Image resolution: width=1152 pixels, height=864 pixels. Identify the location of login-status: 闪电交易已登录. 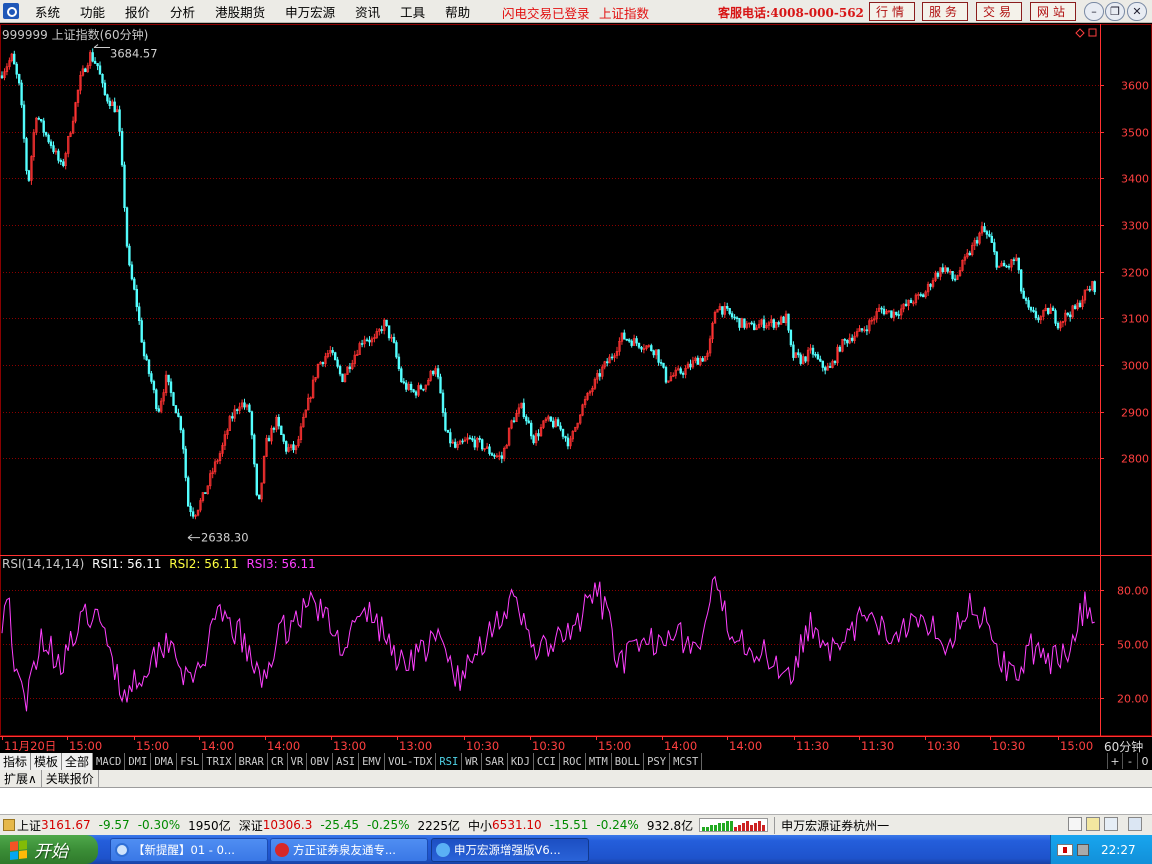
(546, 13).